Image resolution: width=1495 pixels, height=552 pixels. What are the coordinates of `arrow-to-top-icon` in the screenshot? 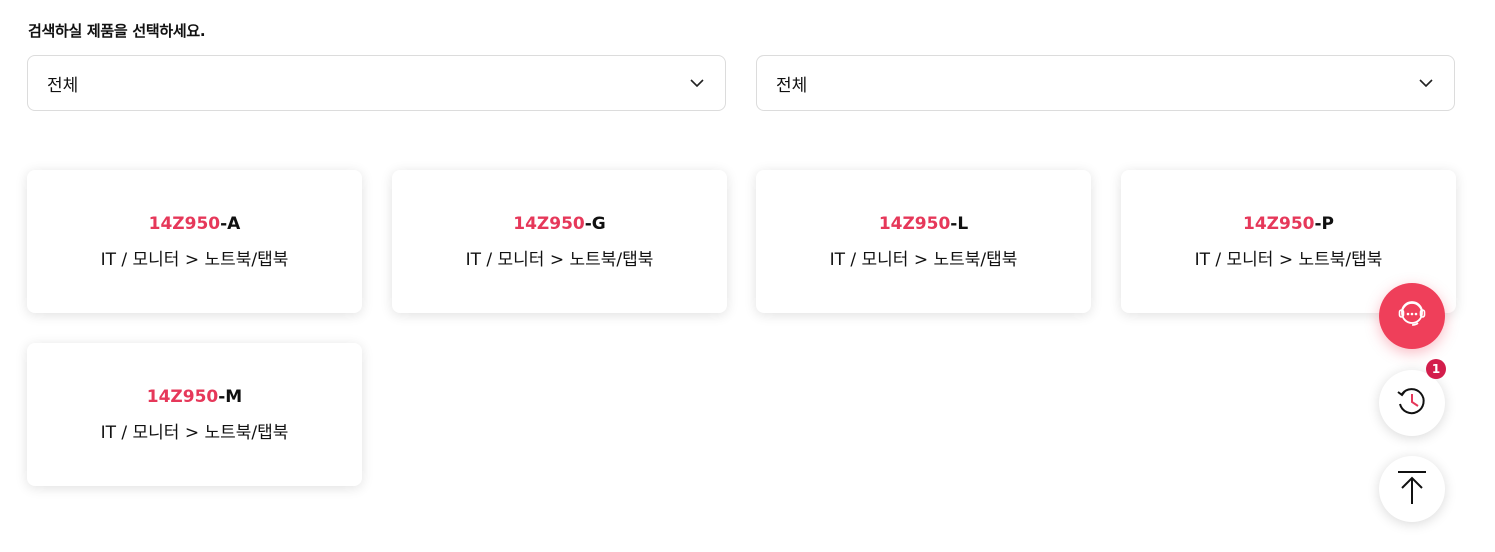 It's located at (1412, 489).